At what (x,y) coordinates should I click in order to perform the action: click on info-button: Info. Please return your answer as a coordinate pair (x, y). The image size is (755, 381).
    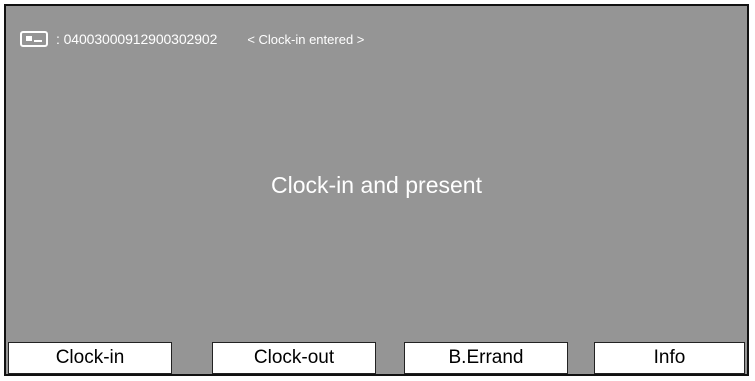
    Looking at the image, I should click on (669, 358).